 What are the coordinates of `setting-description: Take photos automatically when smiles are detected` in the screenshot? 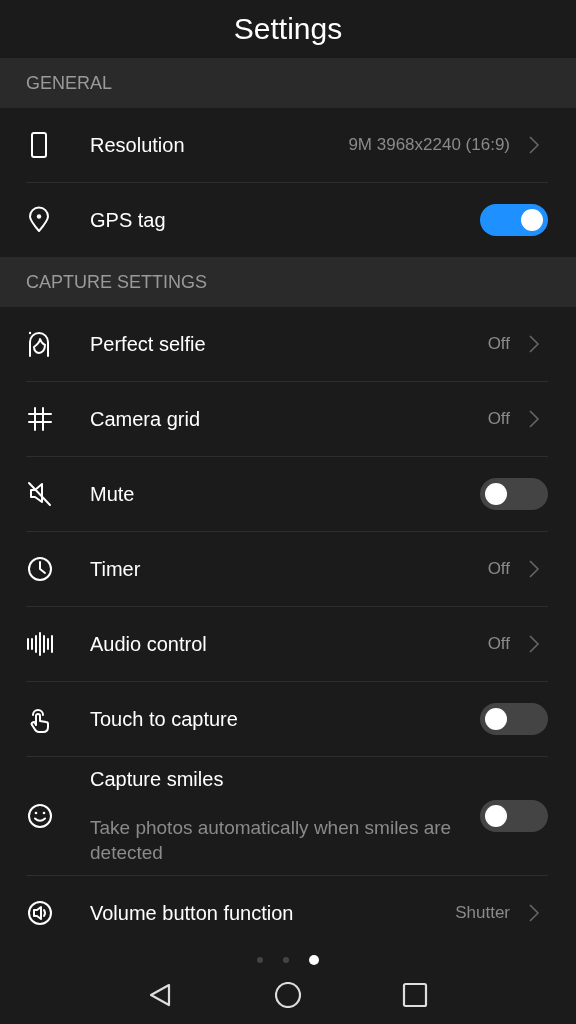 It's located at (271, 840).